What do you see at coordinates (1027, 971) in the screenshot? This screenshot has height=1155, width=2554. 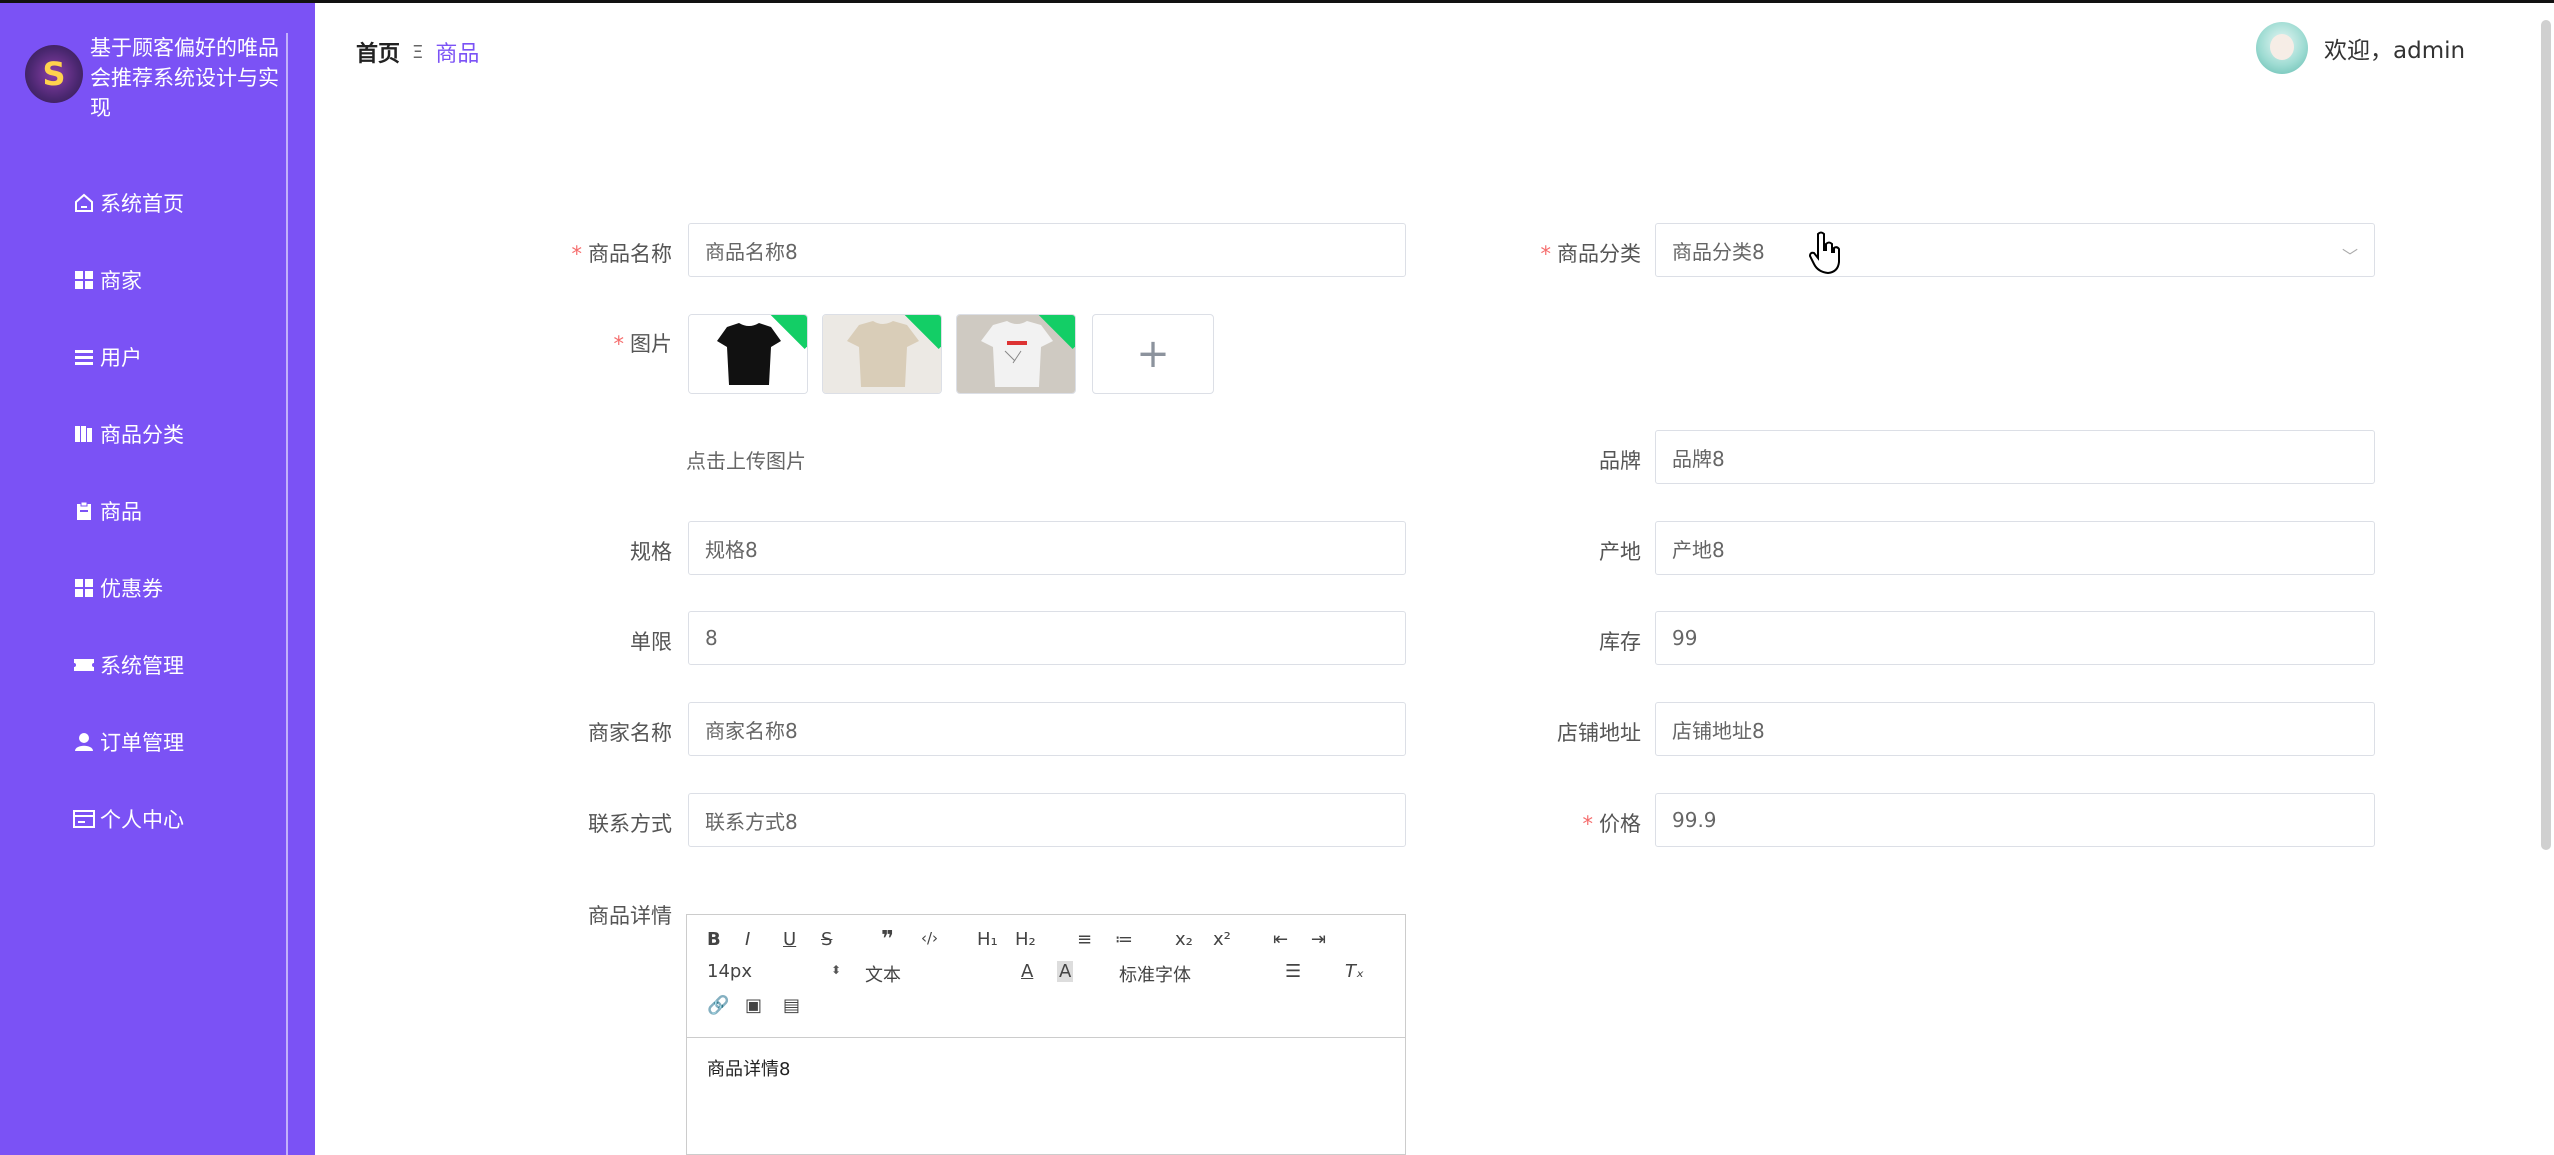 I see `font-color-button: A` at bounding box center [1027, 971].